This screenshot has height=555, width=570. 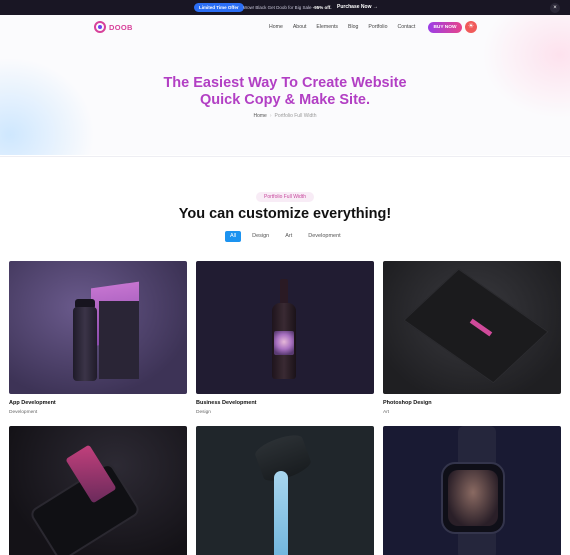 What do you see at coordinates (300, 27) in the screenshot?
I see `nav-item-about: About` at bounding box center [300, 27].